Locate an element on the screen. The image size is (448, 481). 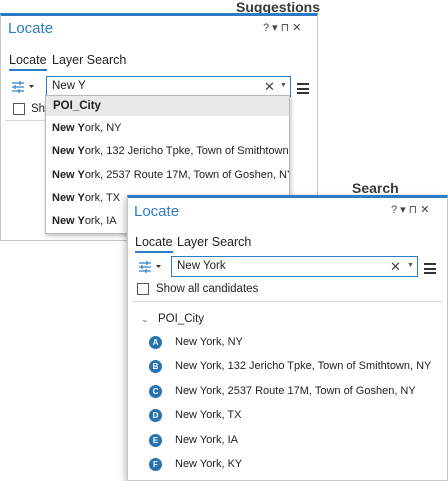
result-item: D New York, TX is located at coordinates (287, 417).